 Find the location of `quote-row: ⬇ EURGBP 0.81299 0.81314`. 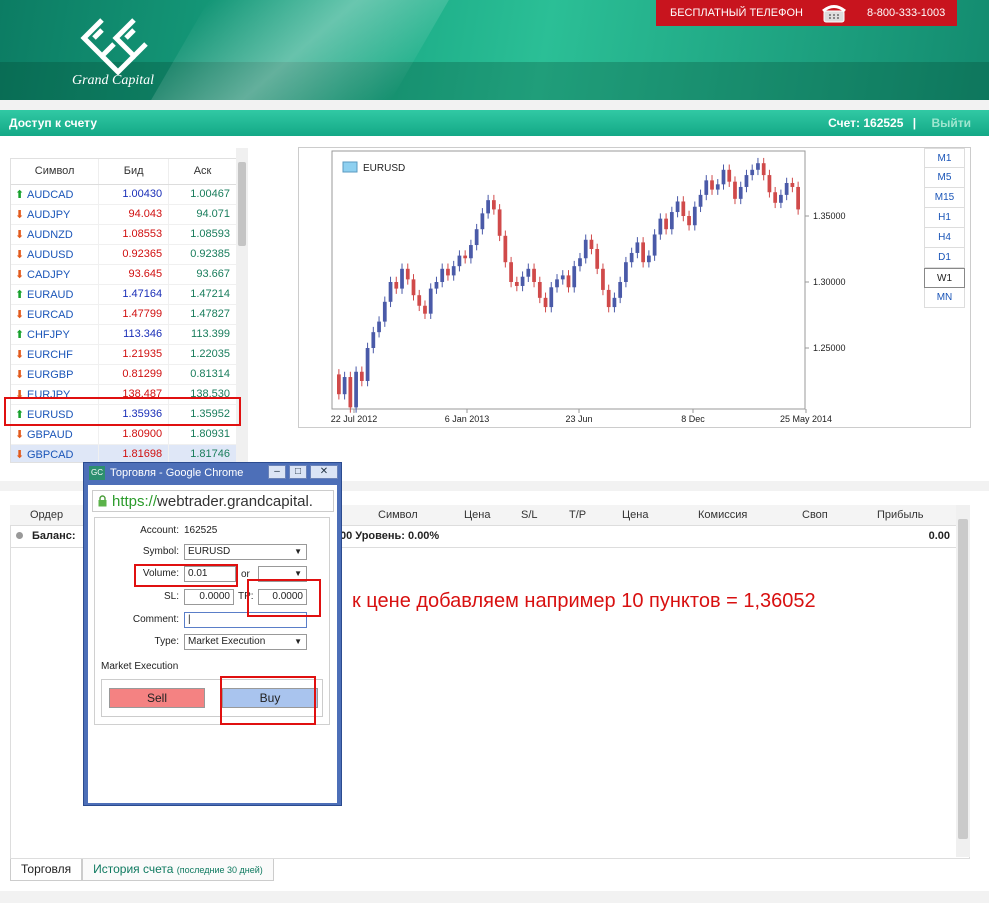

quote-row: ⬇ EURGBP 0.81299 0.81314 is located at coordinates (124, 374).